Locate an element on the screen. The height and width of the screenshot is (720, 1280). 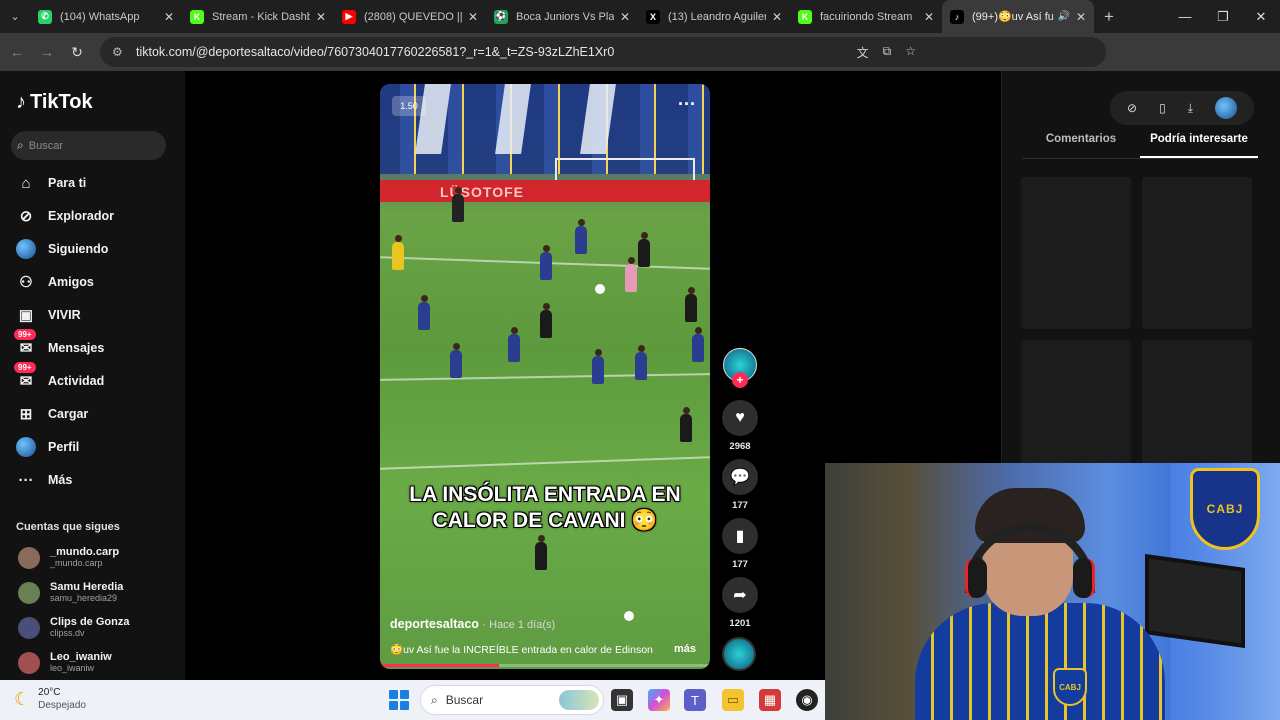
browser-tab: ▶ (2808) QUEVEDO || B ✕ is located at coordinates (410, 16).